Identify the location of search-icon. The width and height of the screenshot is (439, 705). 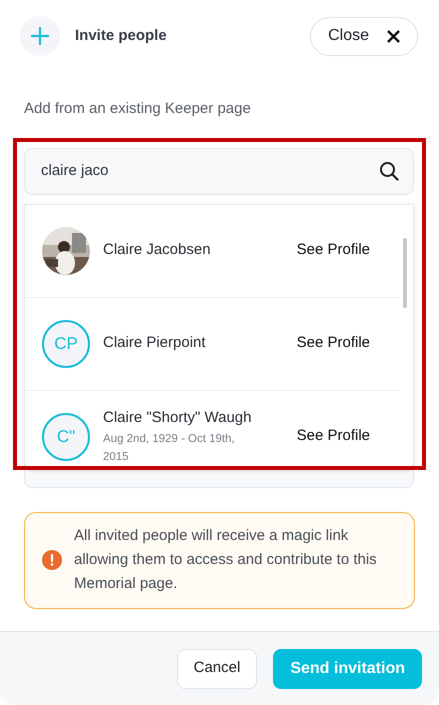
(389, 171).